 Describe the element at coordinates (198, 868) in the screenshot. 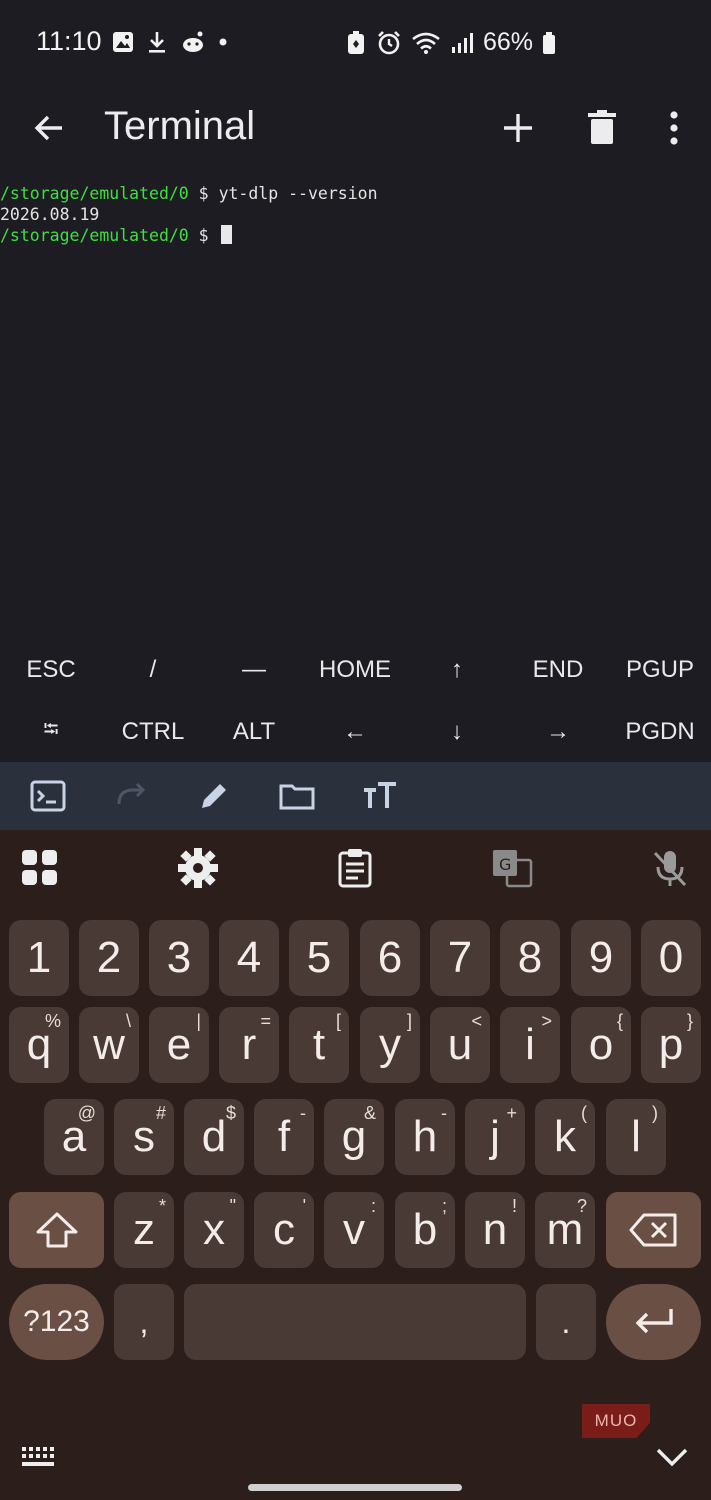

I see `settings-icon` at that location.